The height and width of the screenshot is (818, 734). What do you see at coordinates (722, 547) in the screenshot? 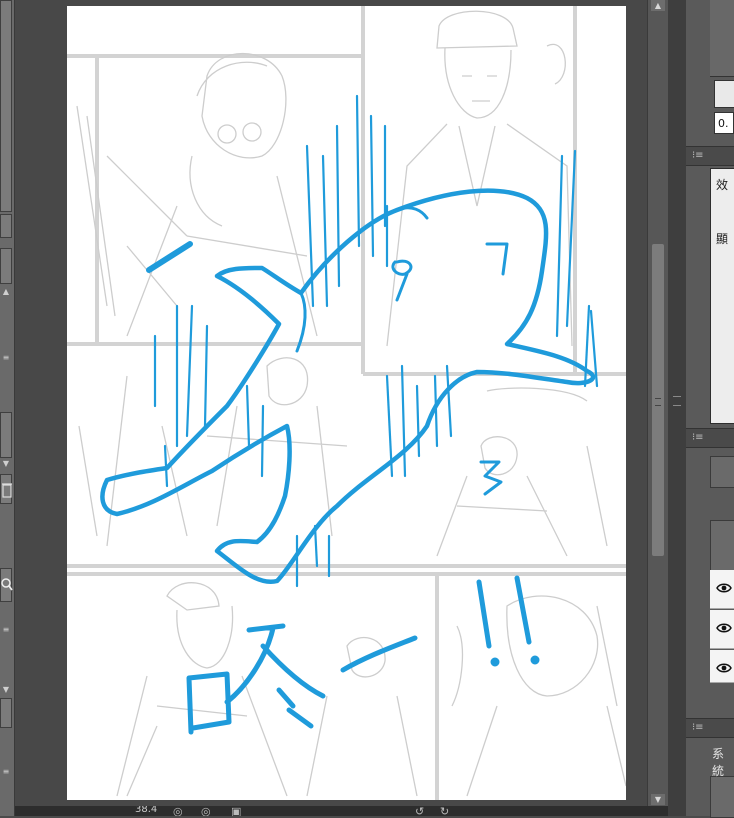
I see `layer-toolbar` at bounding box center [722, 547].